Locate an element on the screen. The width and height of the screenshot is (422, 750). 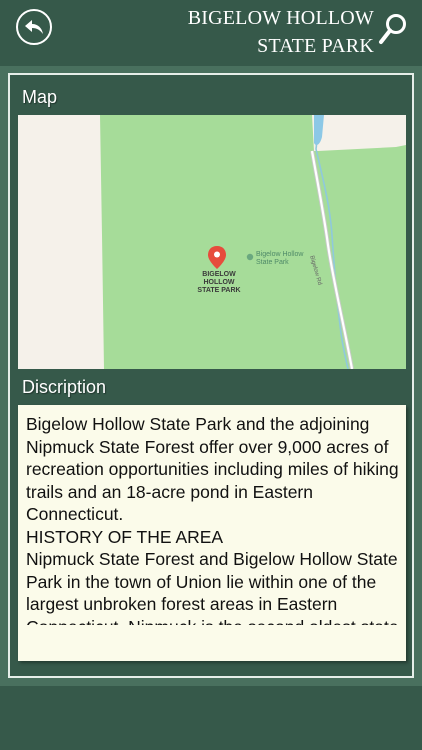
map-poi-label: Bigelow Hollow State Park is located at coordinates (279, 259).